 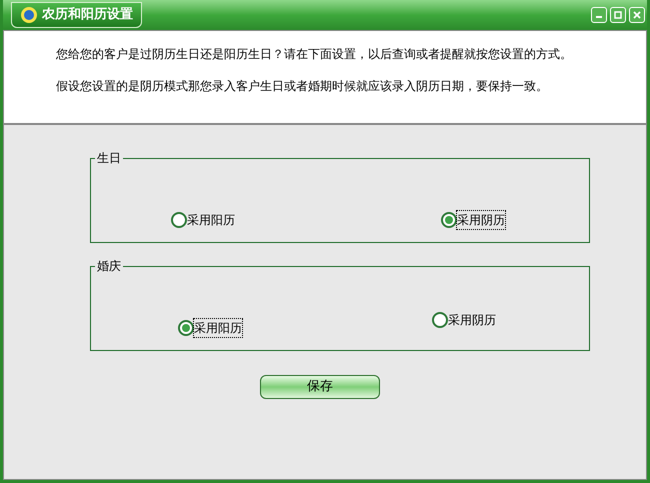 I want to click on app-logo-icon, so click(x=29, y=15).